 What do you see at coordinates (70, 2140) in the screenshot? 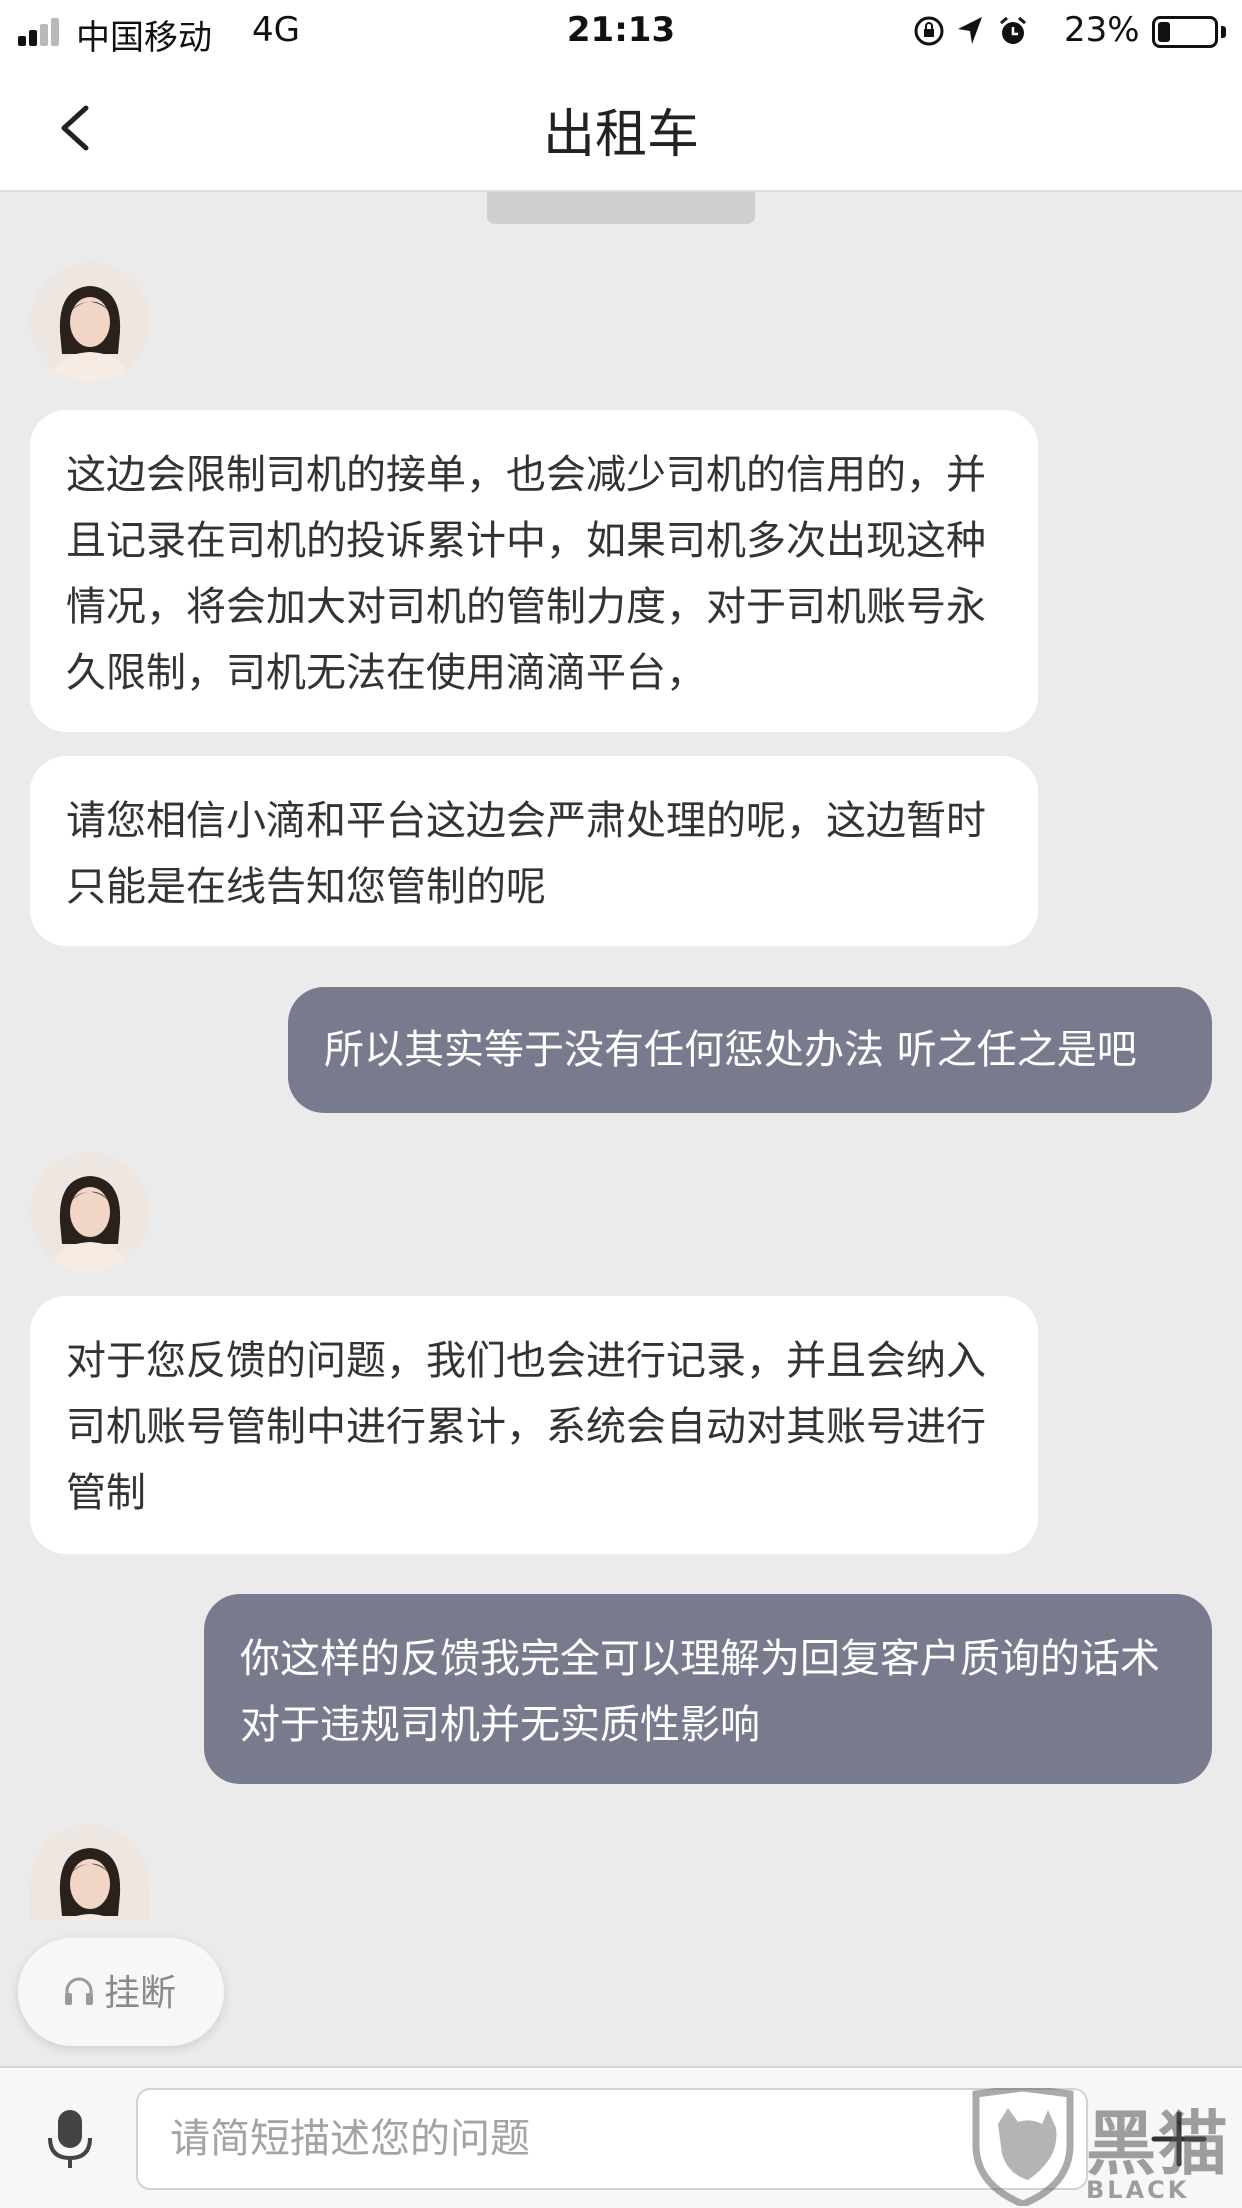
I see `microphone-icon` at bounding box center [70, 2140].